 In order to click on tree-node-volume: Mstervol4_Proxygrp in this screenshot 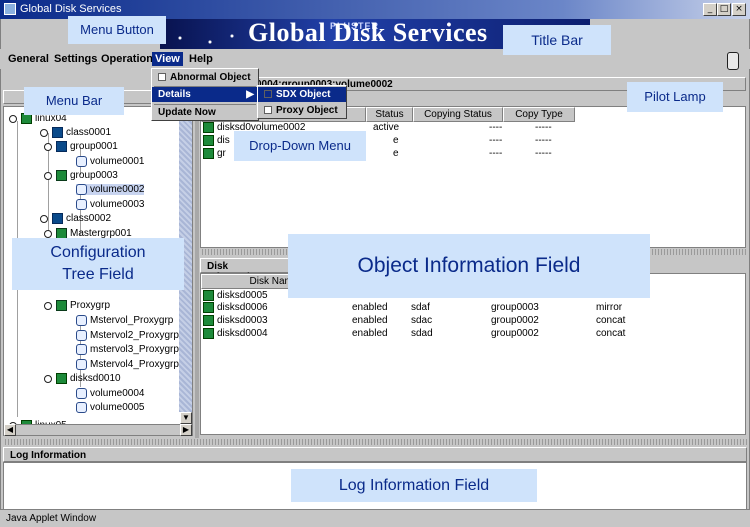, I will do `click(127, 364)`.